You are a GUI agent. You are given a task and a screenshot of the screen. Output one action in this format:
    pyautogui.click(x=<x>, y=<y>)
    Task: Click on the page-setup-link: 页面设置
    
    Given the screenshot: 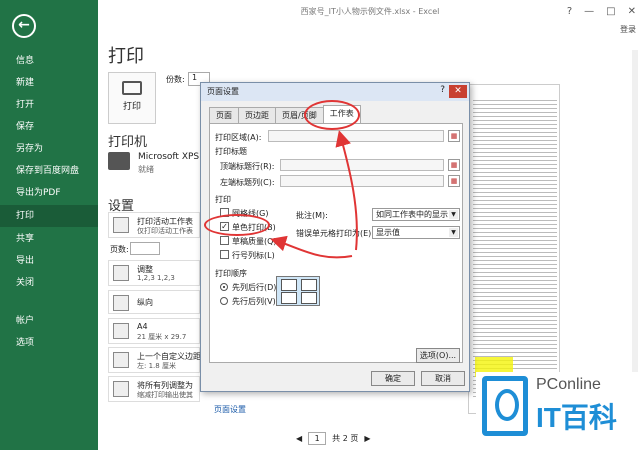 What is the action you would take?
    pyautogui.click(x=230, y=409)
    